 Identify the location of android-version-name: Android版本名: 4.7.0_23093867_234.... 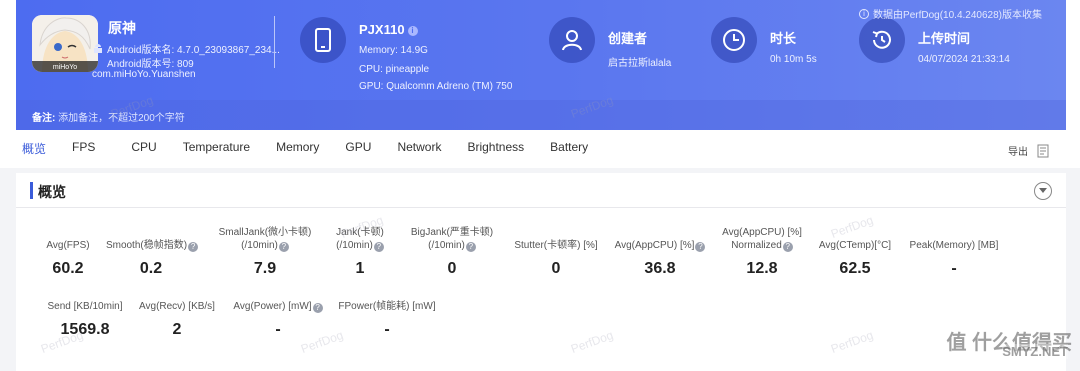
(193, 50).